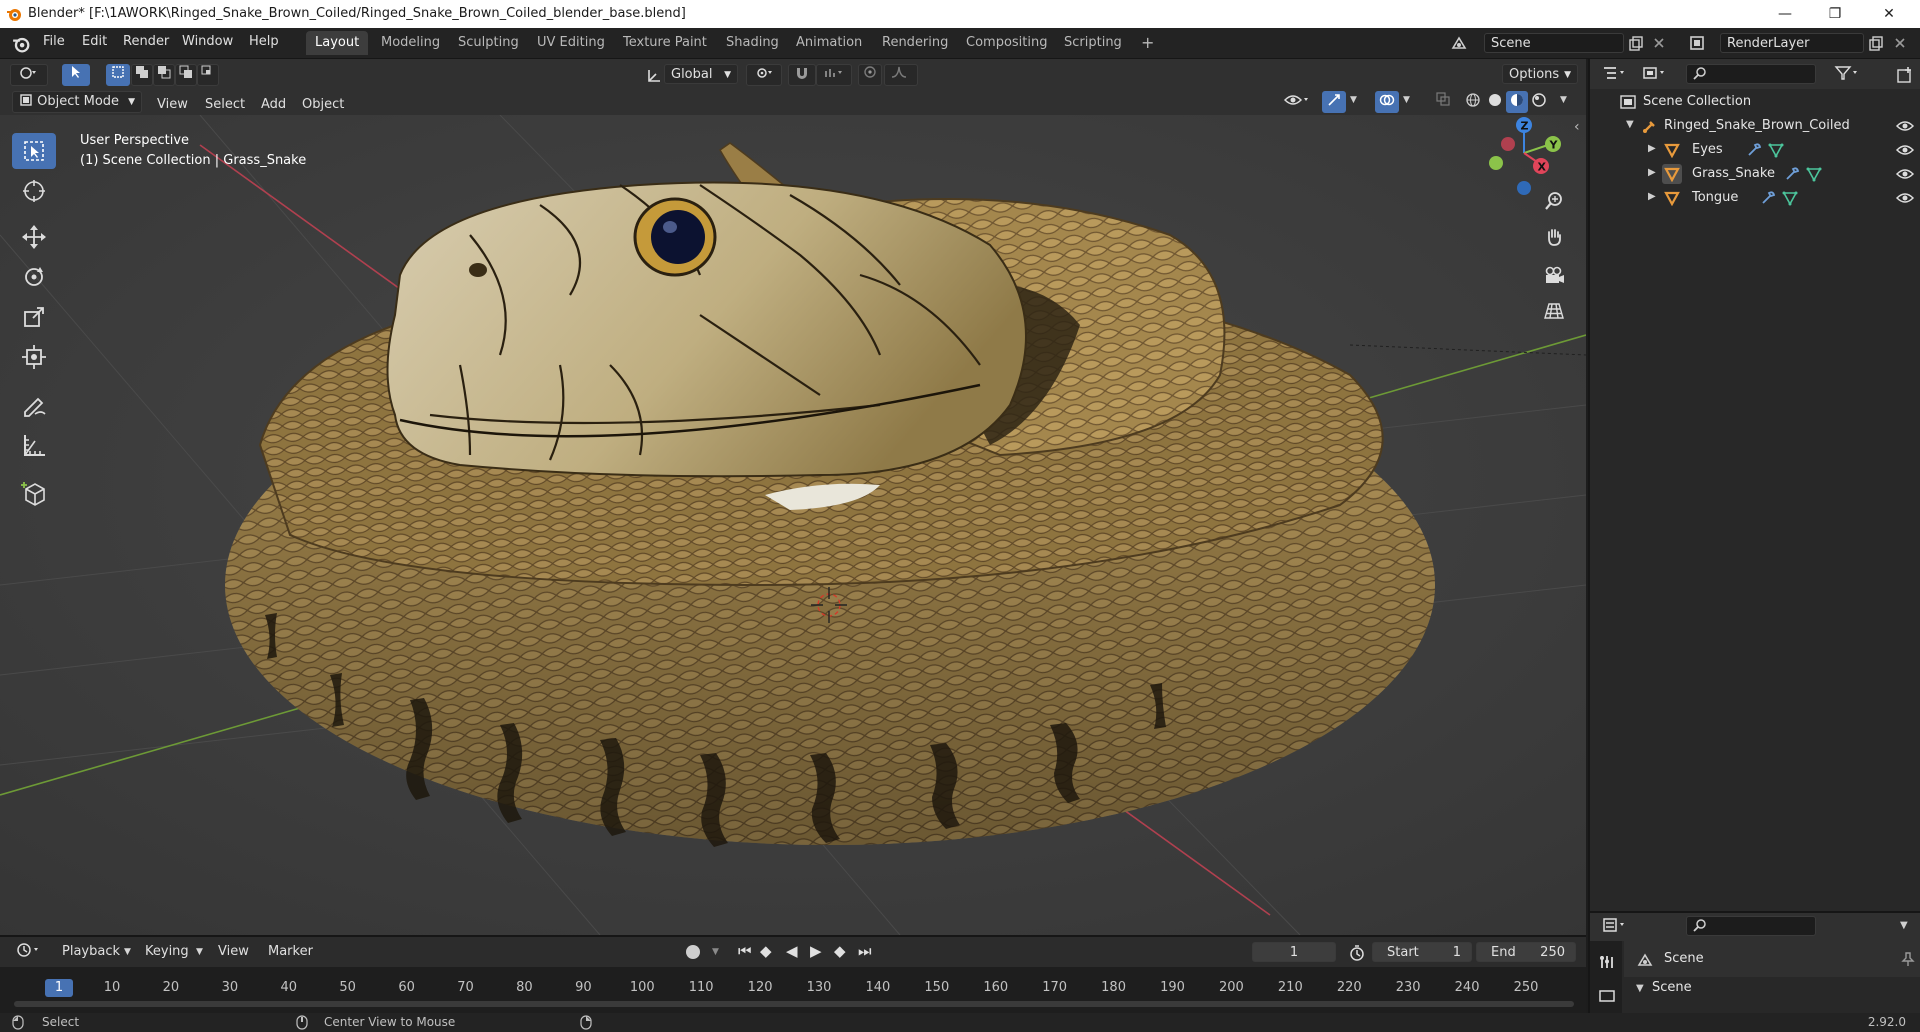 This screenshot has height=1032, width=1920. Describe the element at coordinates (1847, 75) in the screenshot. I see `filter-dropdown` at that location.